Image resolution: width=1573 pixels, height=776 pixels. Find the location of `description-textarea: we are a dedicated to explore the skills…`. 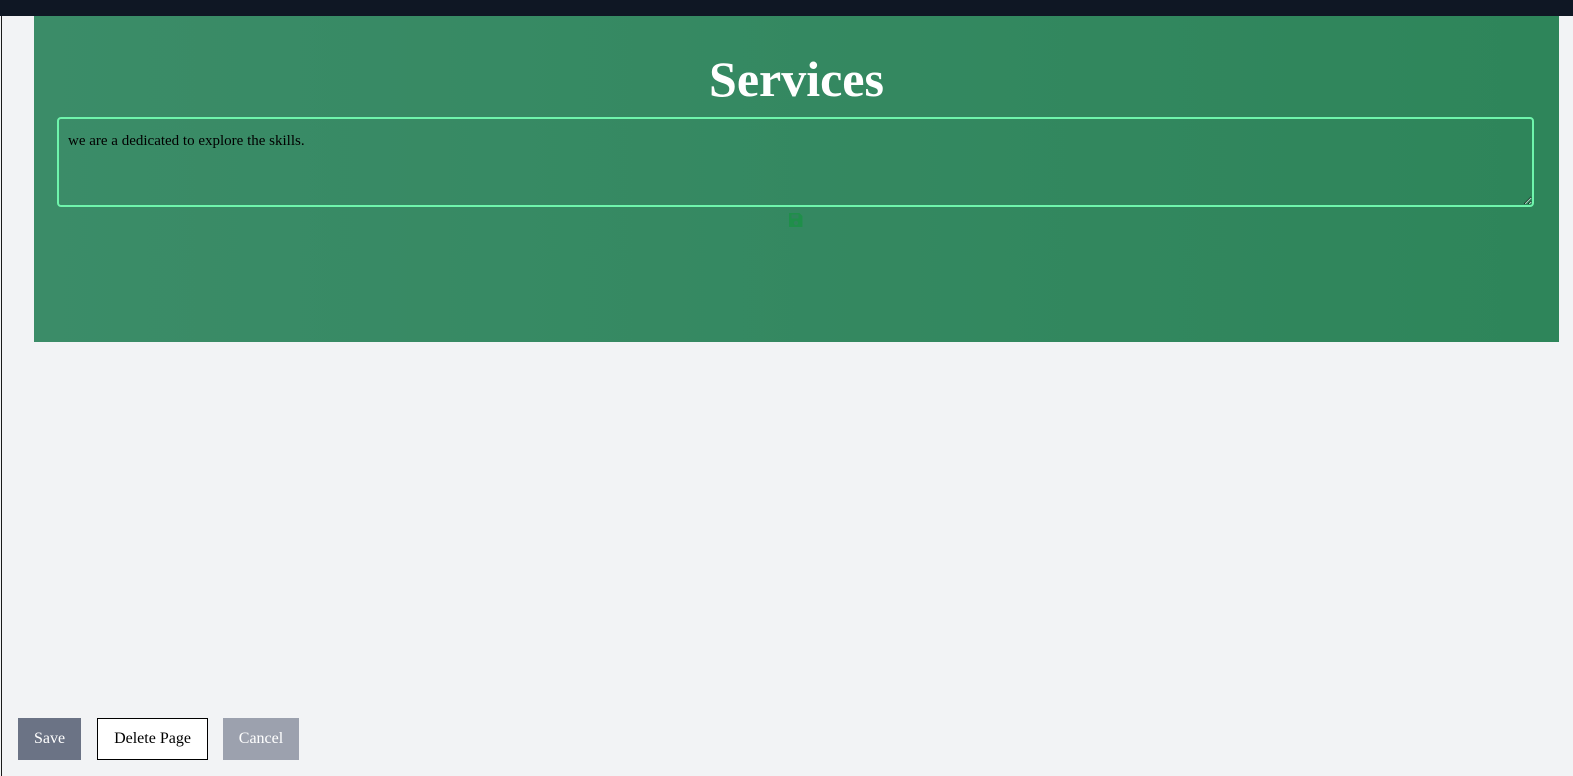

description-textarea: we are a dedicated to explore the skills… is located at coordinates (795, 162).